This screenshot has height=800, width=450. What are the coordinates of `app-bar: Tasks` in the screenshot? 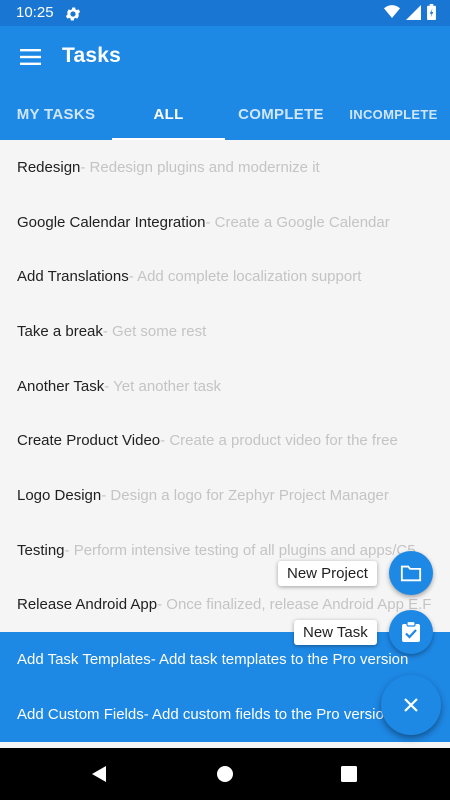 It's located at (225, 57).